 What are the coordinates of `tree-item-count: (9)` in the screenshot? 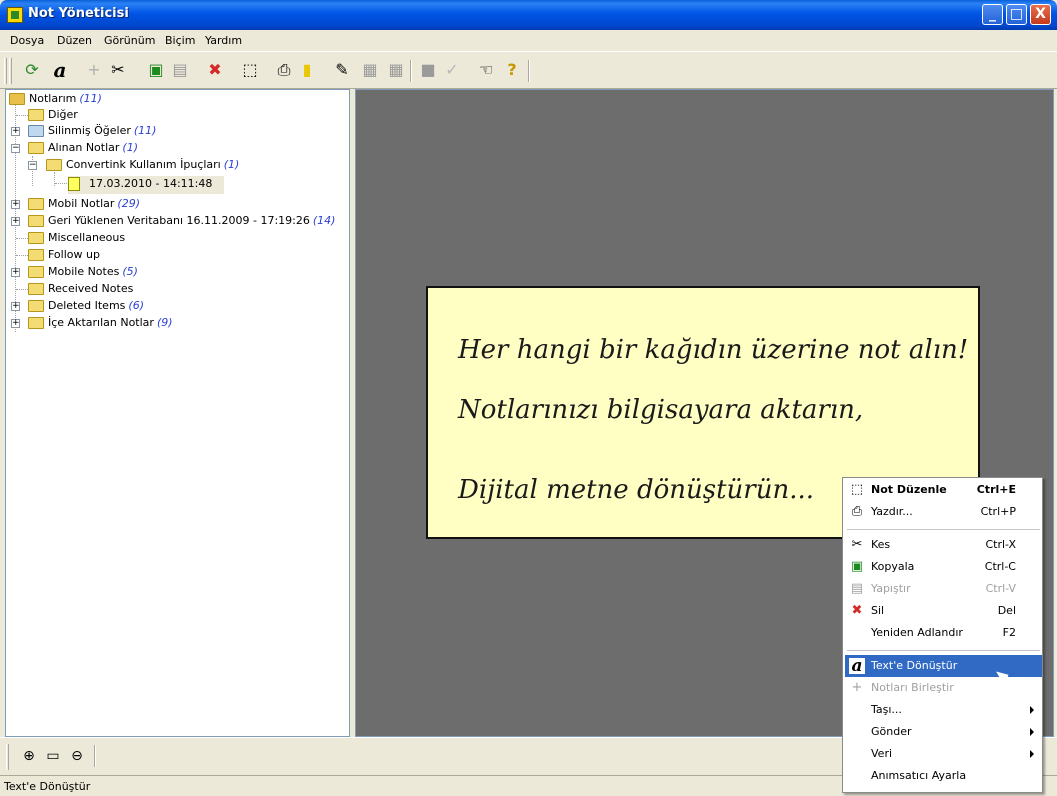 It's located at (164, 322).